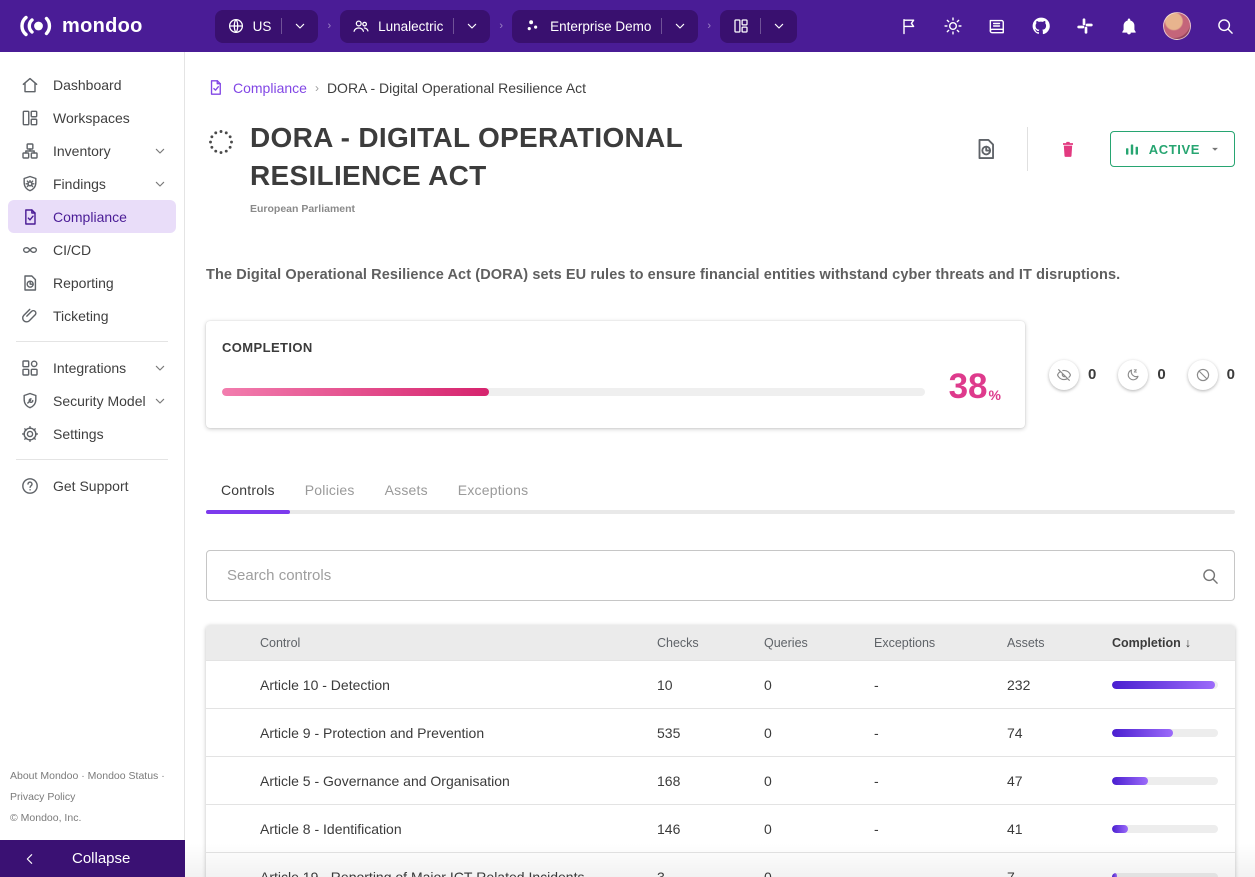 This screenshot has width=1255, height=877. What do you see at coordinates (81, 26) in the screenshot?
I see `mondoo-logo: mondoo` at bounding box center [81, 26].